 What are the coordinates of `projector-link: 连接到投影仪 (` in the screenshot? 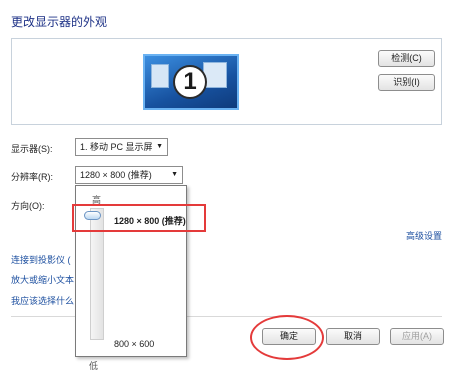 It's located at (41, 259).